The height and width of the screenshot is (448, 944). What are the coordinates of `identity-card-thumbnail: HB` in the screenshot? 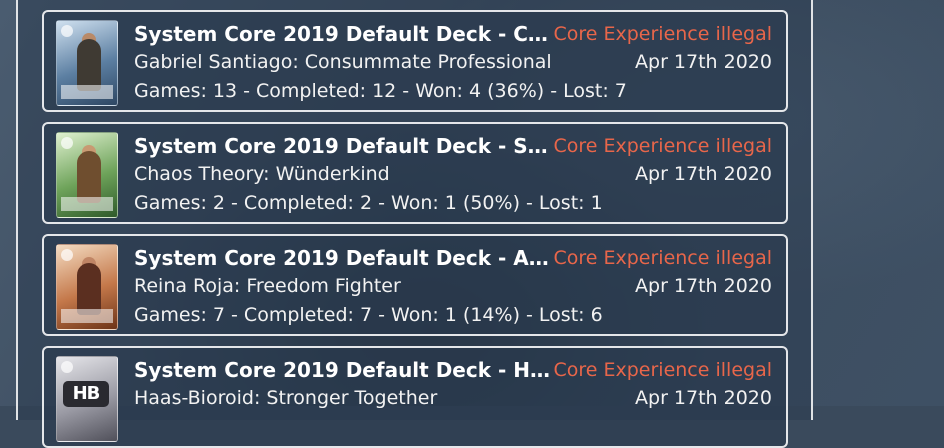 It's located at (87, 399).